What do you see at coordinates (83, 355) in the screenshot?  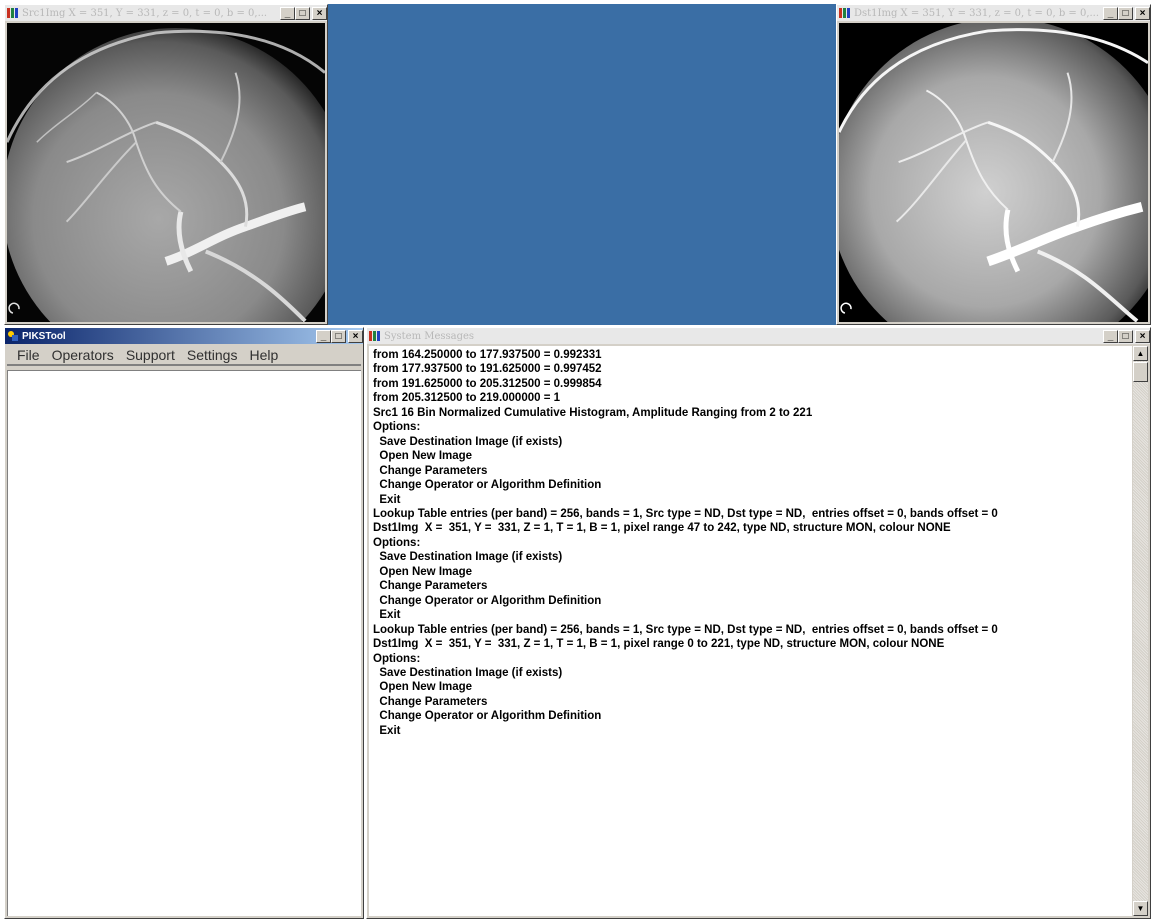 I see `menu-operators: Operators` at bounding box center [83, 355].